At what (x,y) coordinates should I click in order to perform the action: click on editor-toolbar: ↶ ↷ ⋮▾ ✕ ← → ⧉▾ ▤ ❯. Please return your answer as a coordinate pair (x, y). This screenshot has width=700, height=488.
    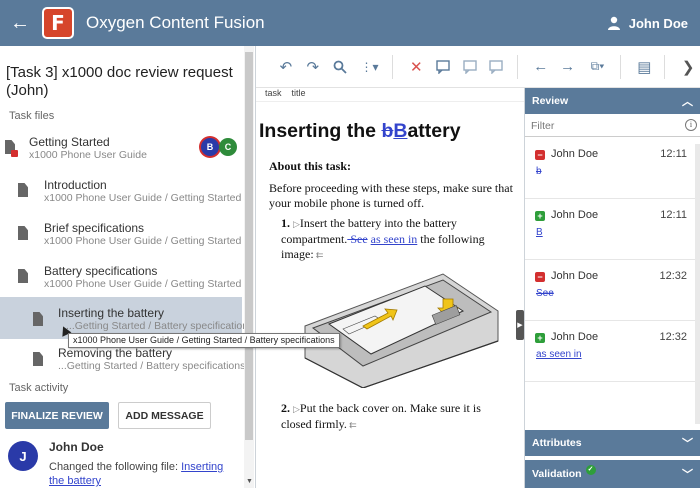
    Looking at the image, I should click on (478, 67).